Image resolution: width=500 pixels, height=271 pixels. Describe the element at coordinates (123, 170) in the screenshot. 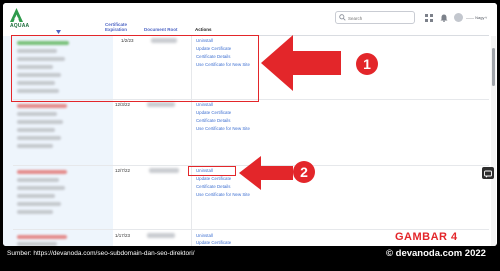

I see `expiration-date: 12/7/22` at that location.